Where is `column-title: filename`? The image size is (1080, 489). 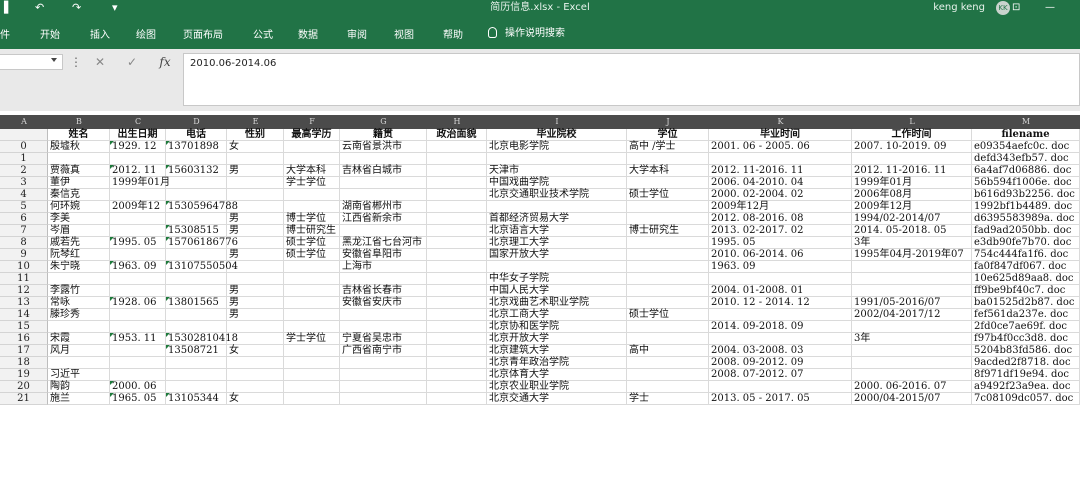 column-title: filename is located at coordinates (1026, 135).